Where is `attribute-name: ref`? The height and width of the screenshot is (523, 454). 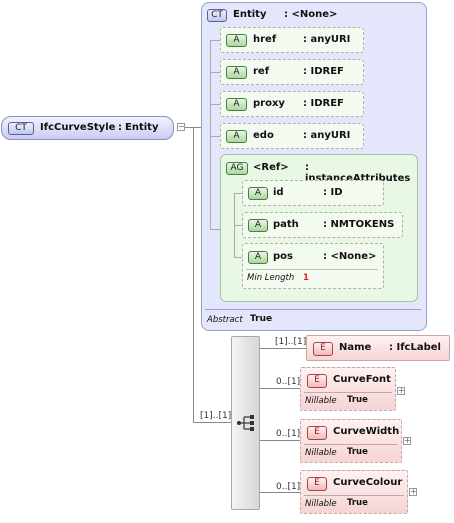 attribute-name: ref is located at coordinates (261, 71).